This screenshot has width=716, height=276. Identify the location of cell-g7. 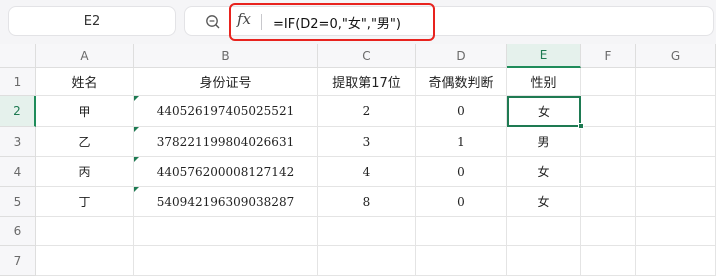
(676, 261).